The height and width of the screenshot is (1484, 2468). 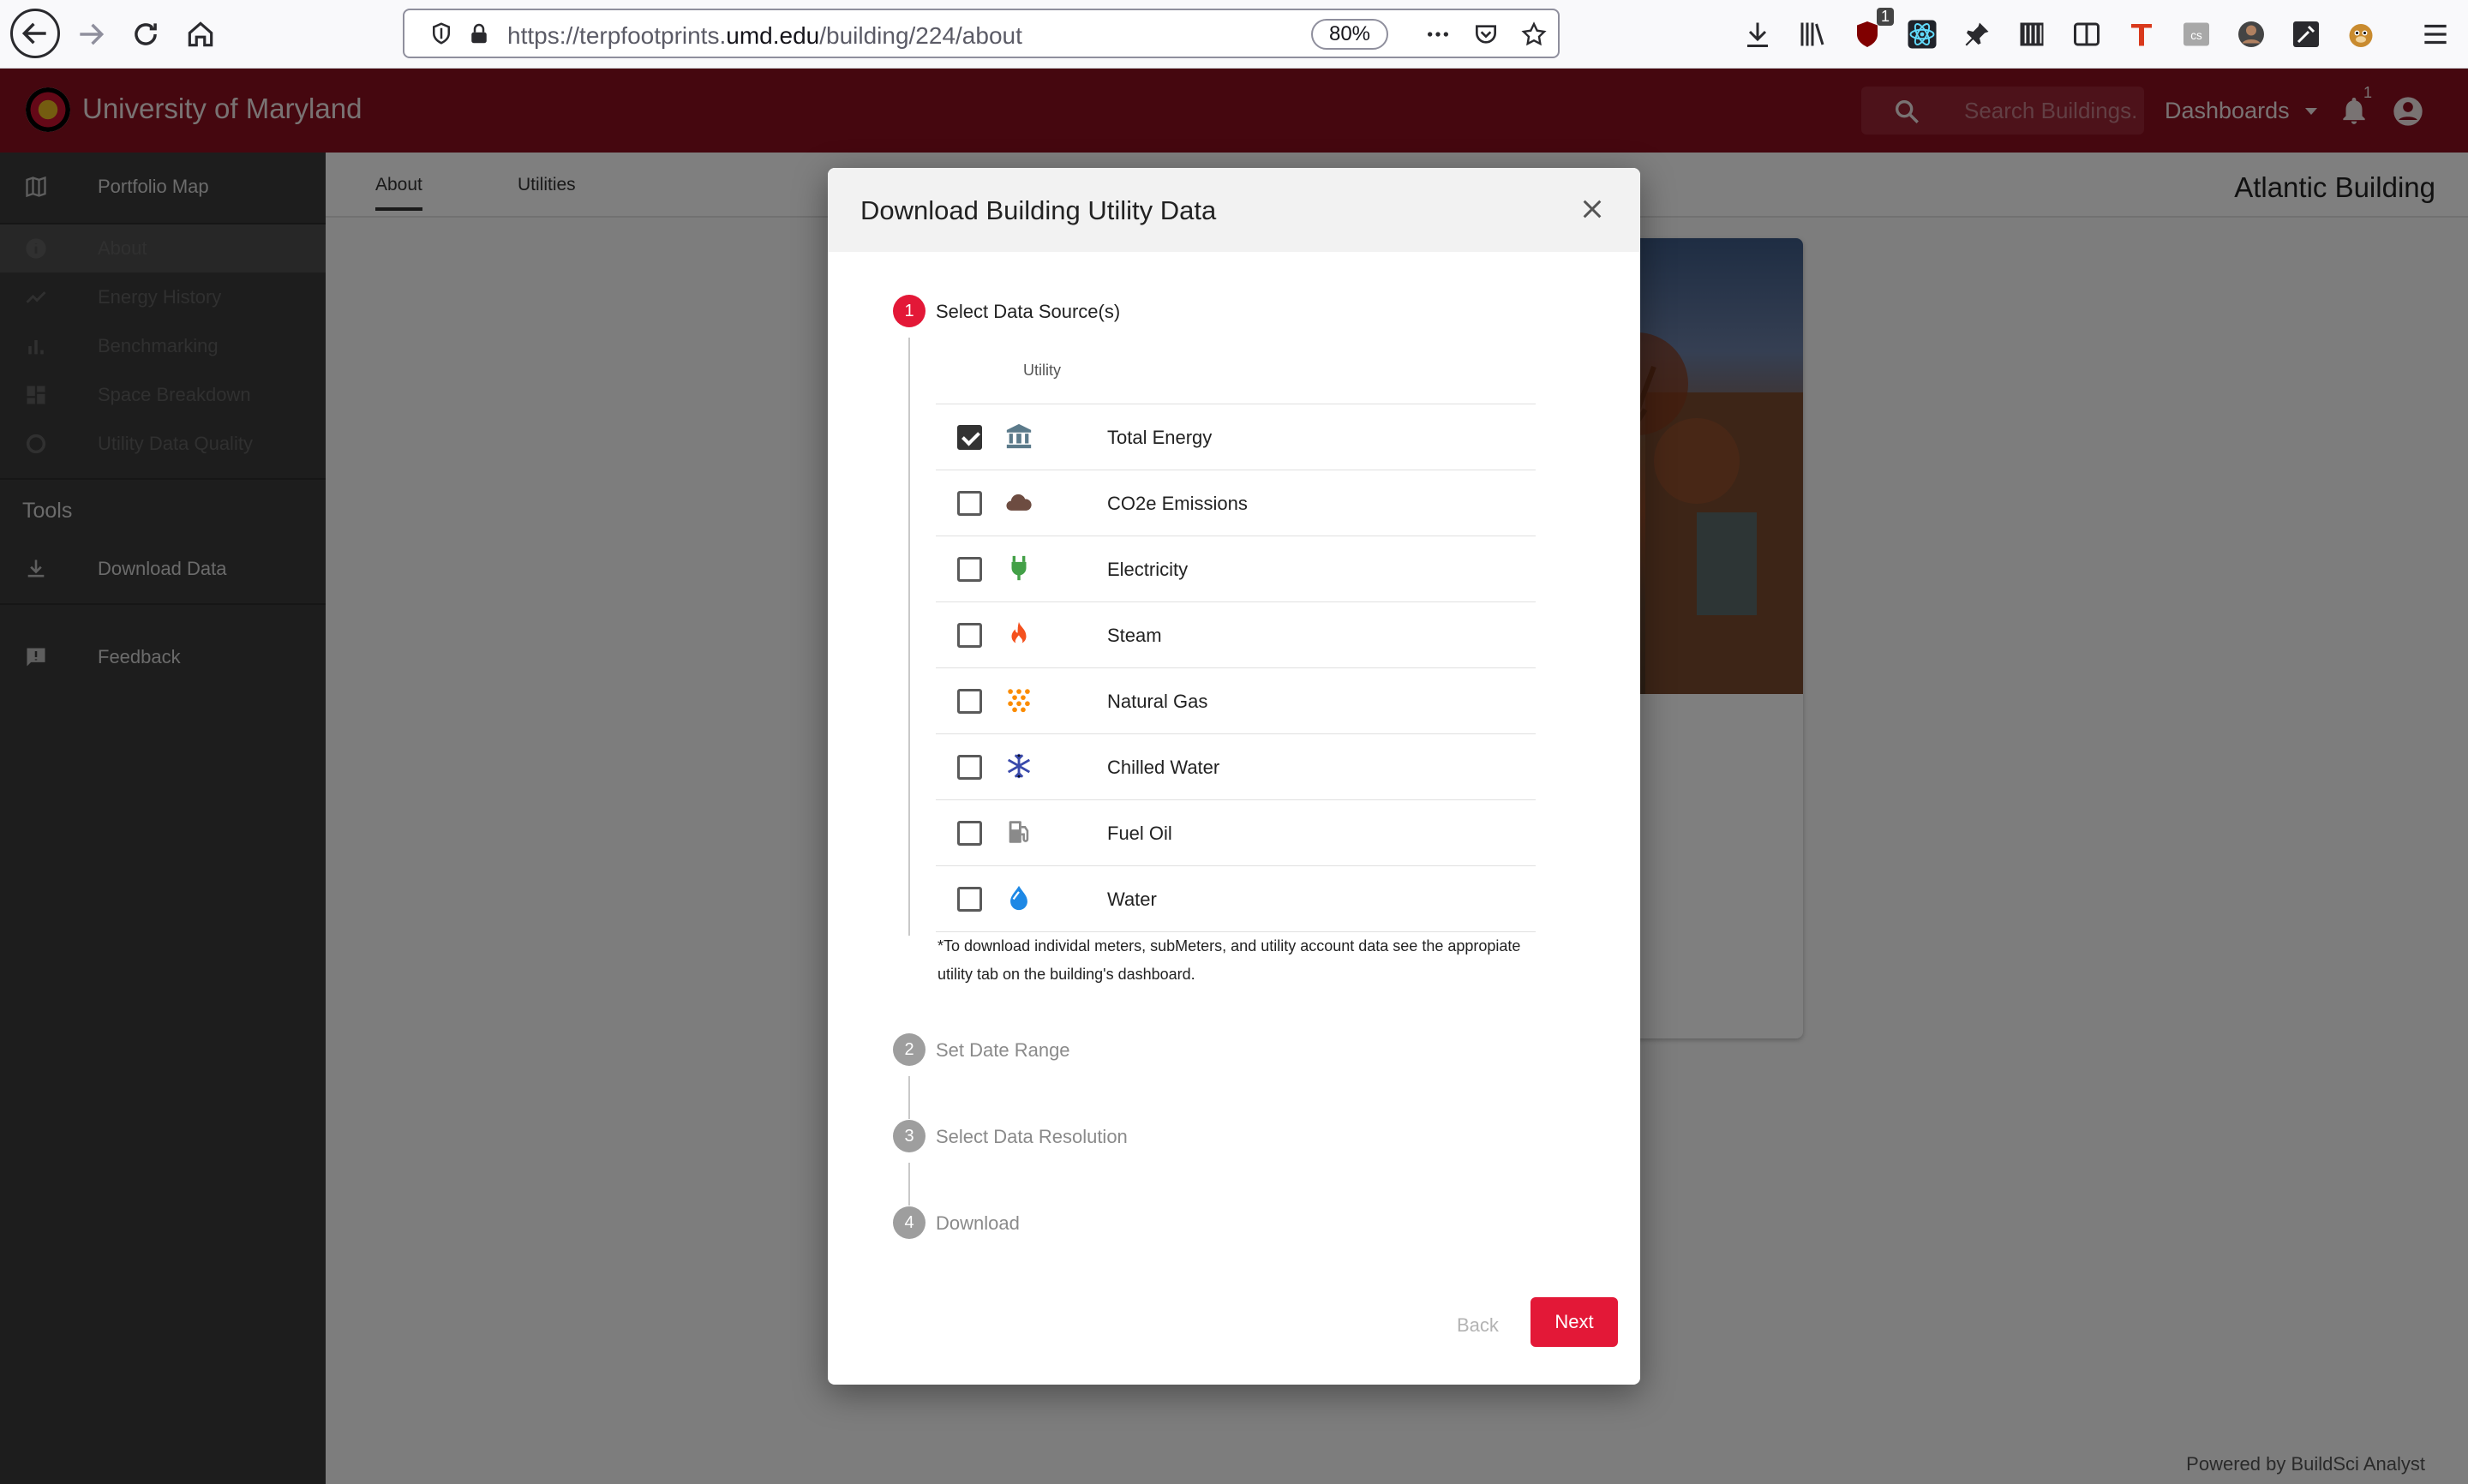 What do you see at coordinates (1157, 701) in the screenshot?
I see `utility-label: Natural Gas` at bounding box center [1157, 701].